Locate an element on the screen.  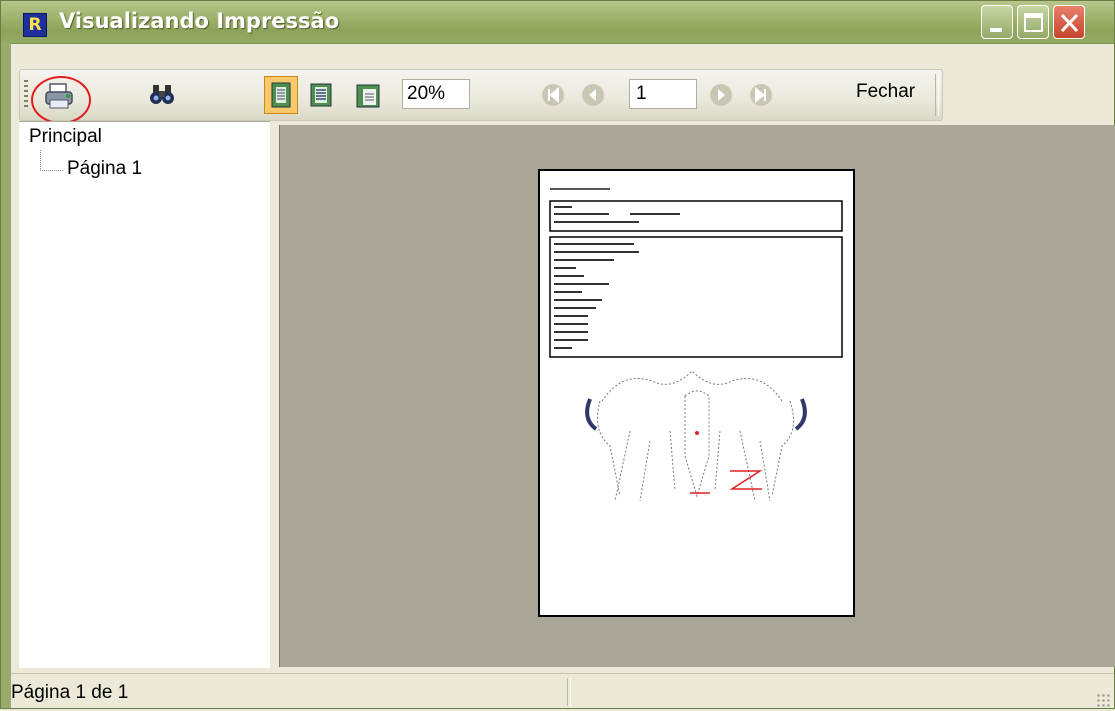
last-page-button is located at coordinates (761, 98).